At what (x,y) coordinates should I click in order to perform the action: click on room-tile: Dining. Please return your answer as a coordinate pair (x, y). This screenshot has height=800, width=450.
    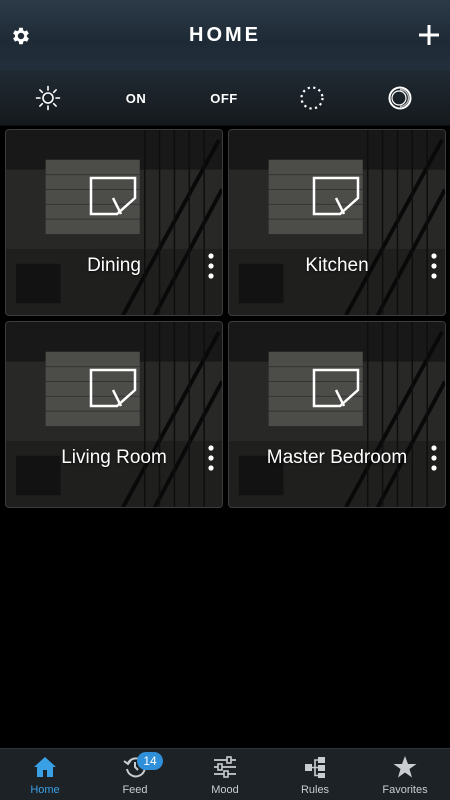
    Looking at the image, I should click on (114, 222).